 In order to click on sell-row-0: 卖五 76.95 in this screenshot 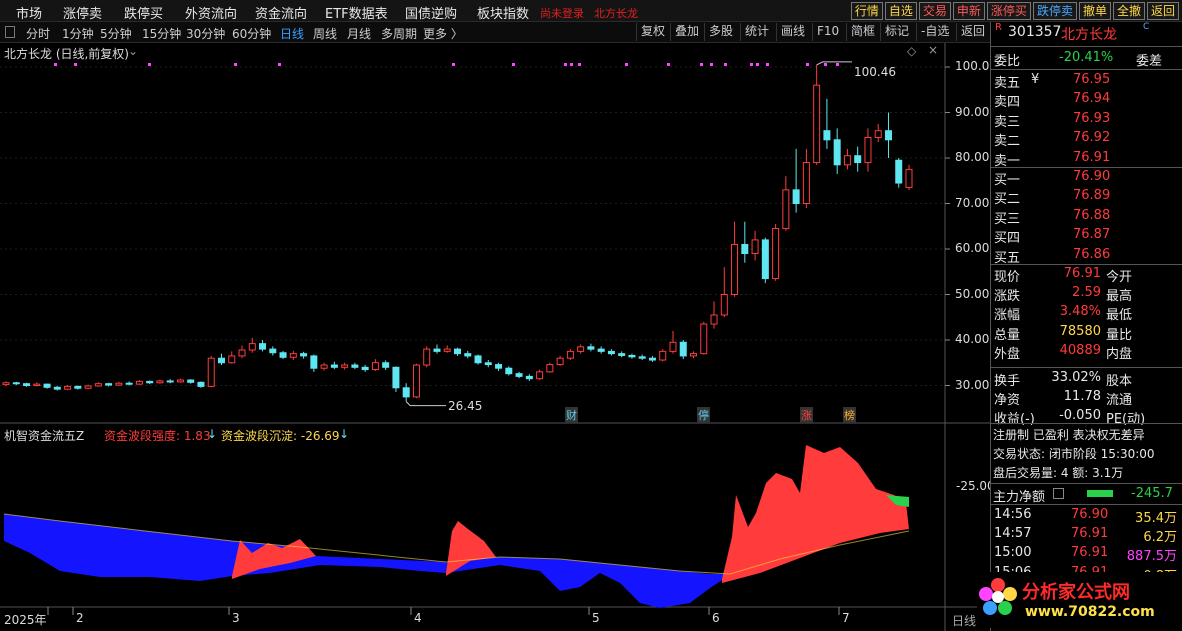, I will do `click(1086, 81)`.